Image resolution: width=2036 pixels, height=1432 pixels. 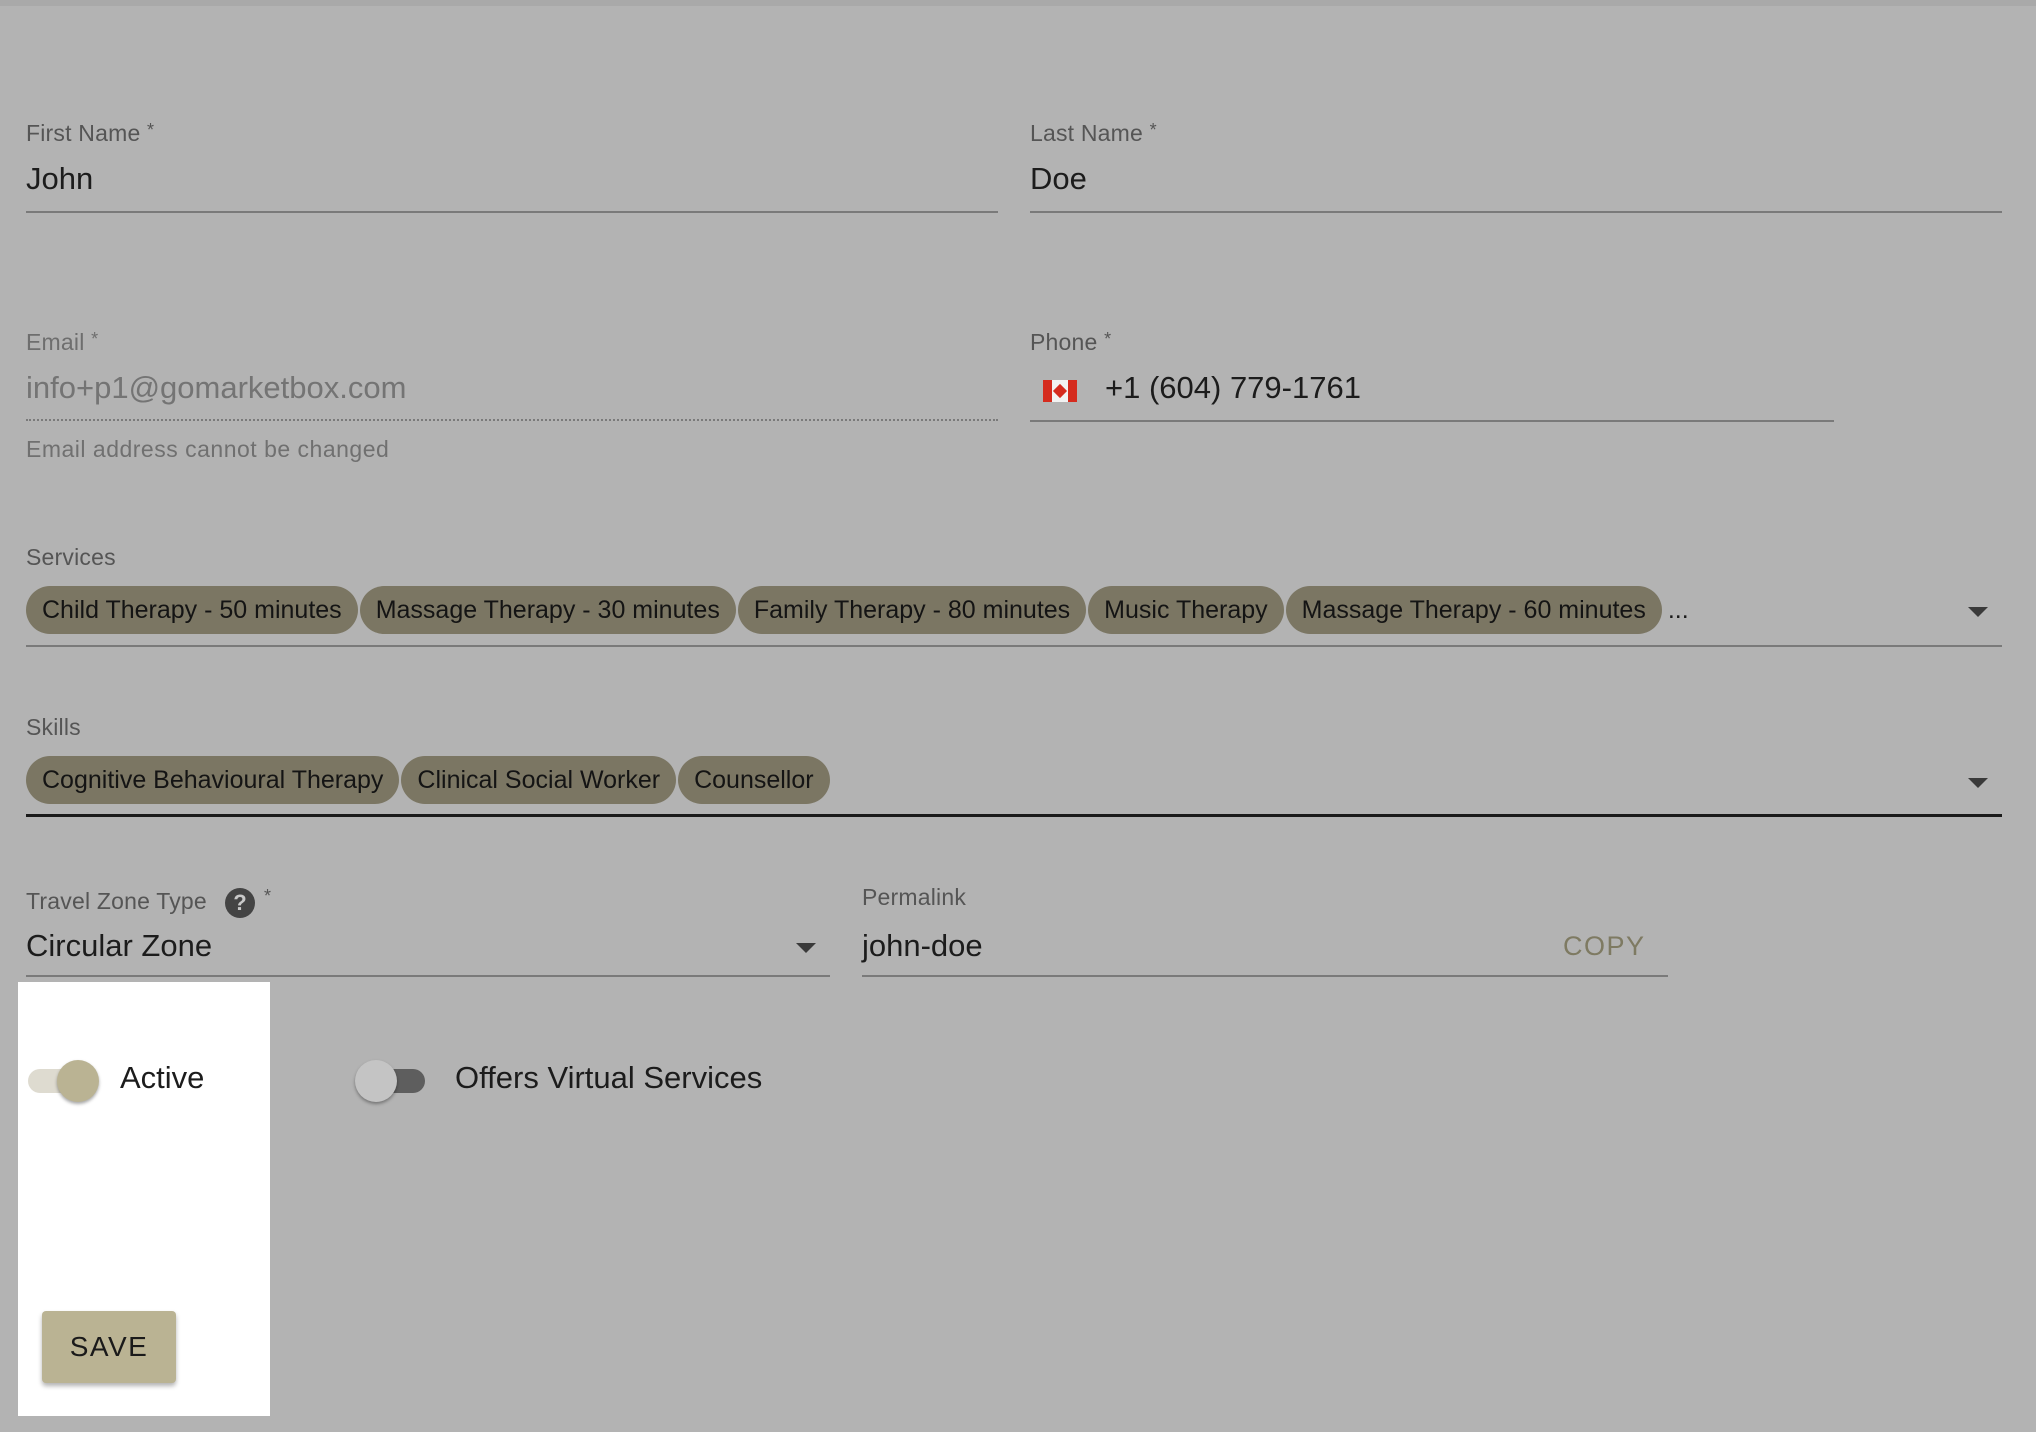 I want to click on phone-underline, so click(x=1432, y=421).